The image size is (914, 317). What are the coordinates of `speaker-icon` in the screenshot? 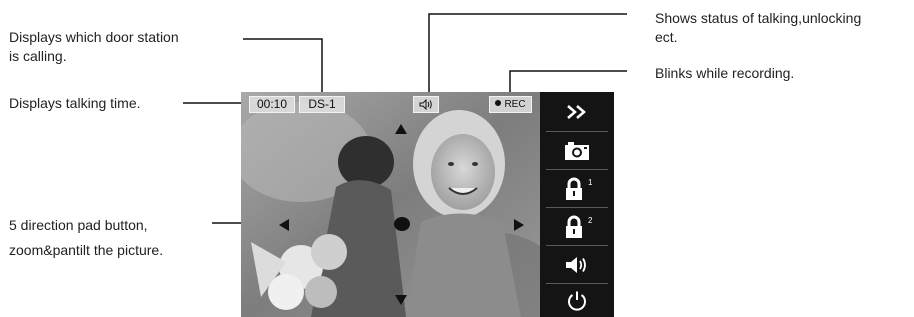 It's located at (576, 265).